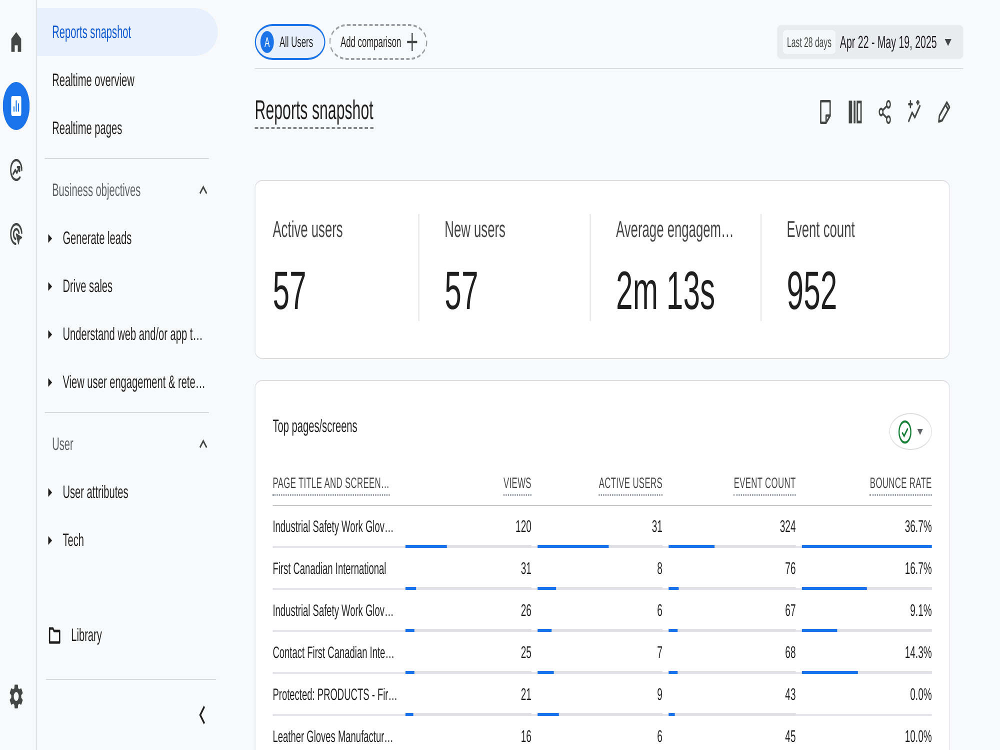 The width and height of the screenshot is (1000, 750). What do you see at coordinates (885, 112) in the screenshot?
I see `share-icon` at bounding box center [885, 112].